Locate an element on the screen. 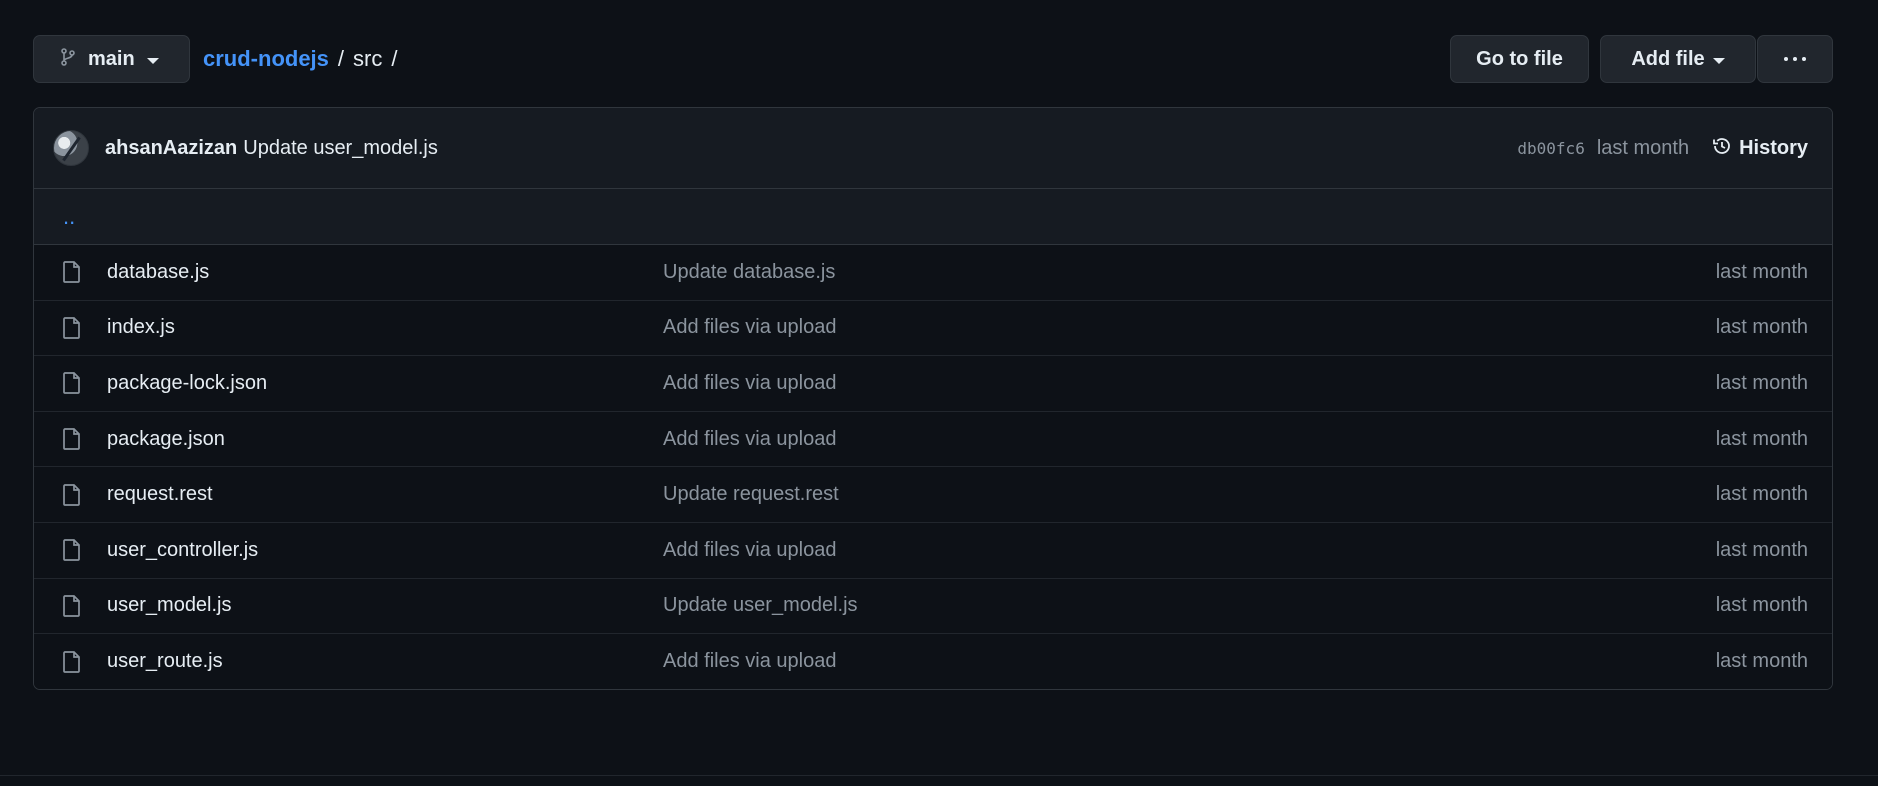 This screenshot has height=786, width=1878. avatar is located at coordinates (71, 148).